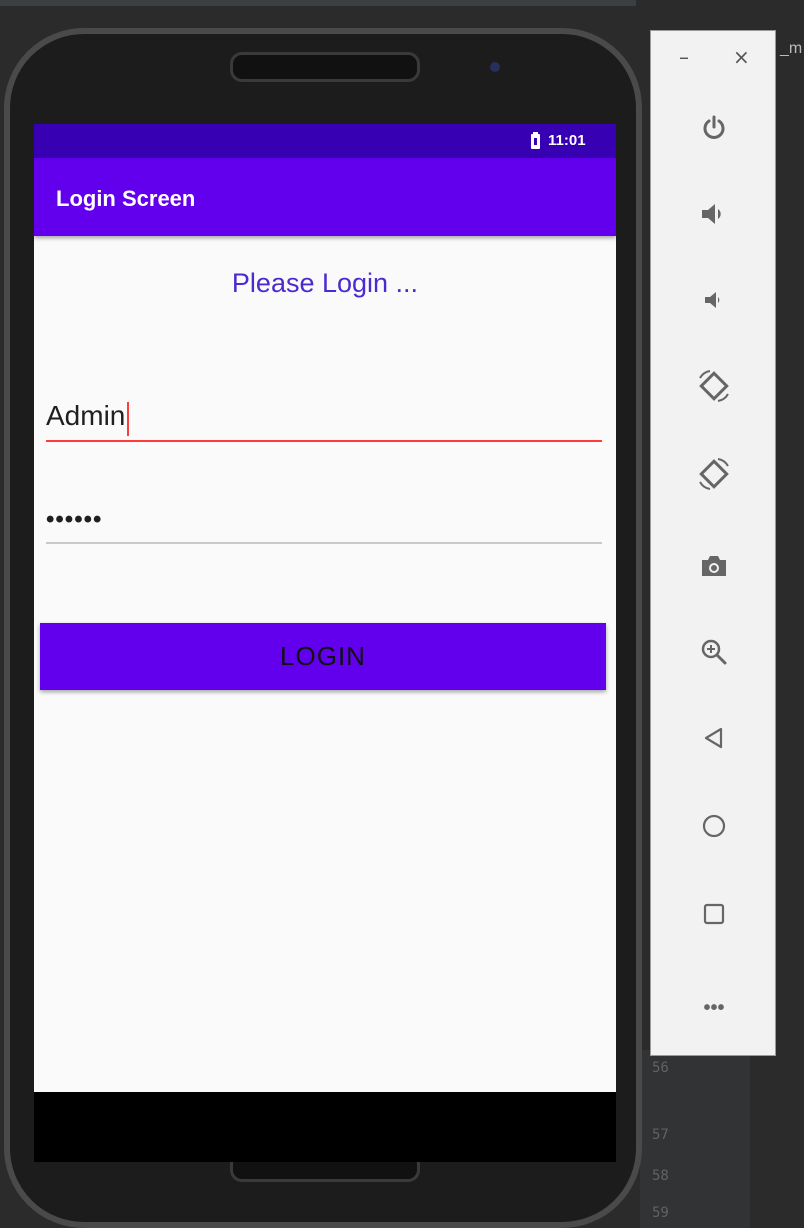 The image size is (804, 1228). What do you see at coordinates (325, 197) in the screenshot?
I see `app-bar: Login Screen` at bounding box center [325, 197].